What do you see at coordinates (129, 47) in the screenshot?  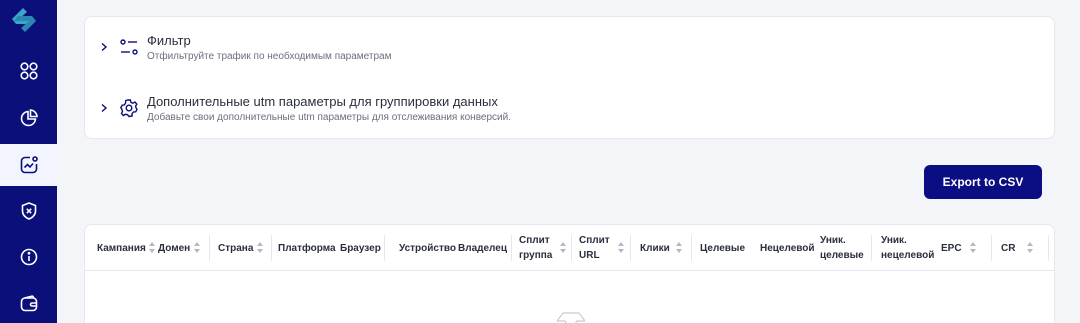 I see `sliders-icon` at bounding box center [129, 47].